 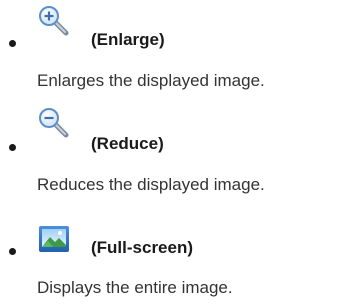 What do you see at coordinates (54, 239) in the screenshot?
I see `fullscreen-icon` at bounding box center [54, 239].